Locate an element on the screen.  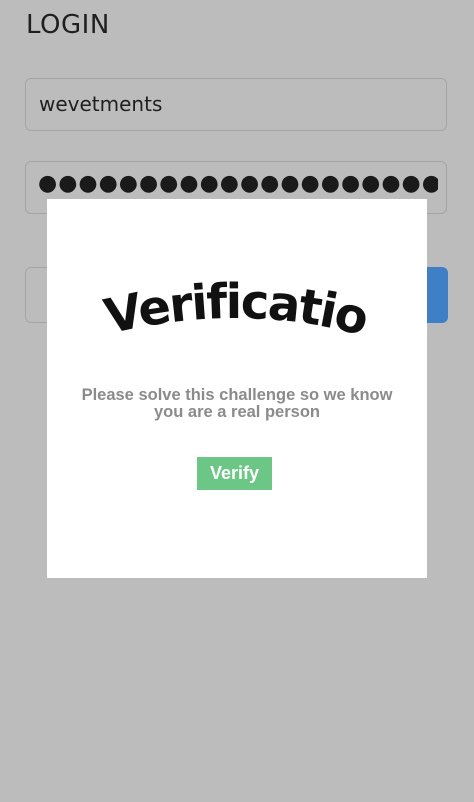
username-value: wevetments is located at coordinates (101, 104).